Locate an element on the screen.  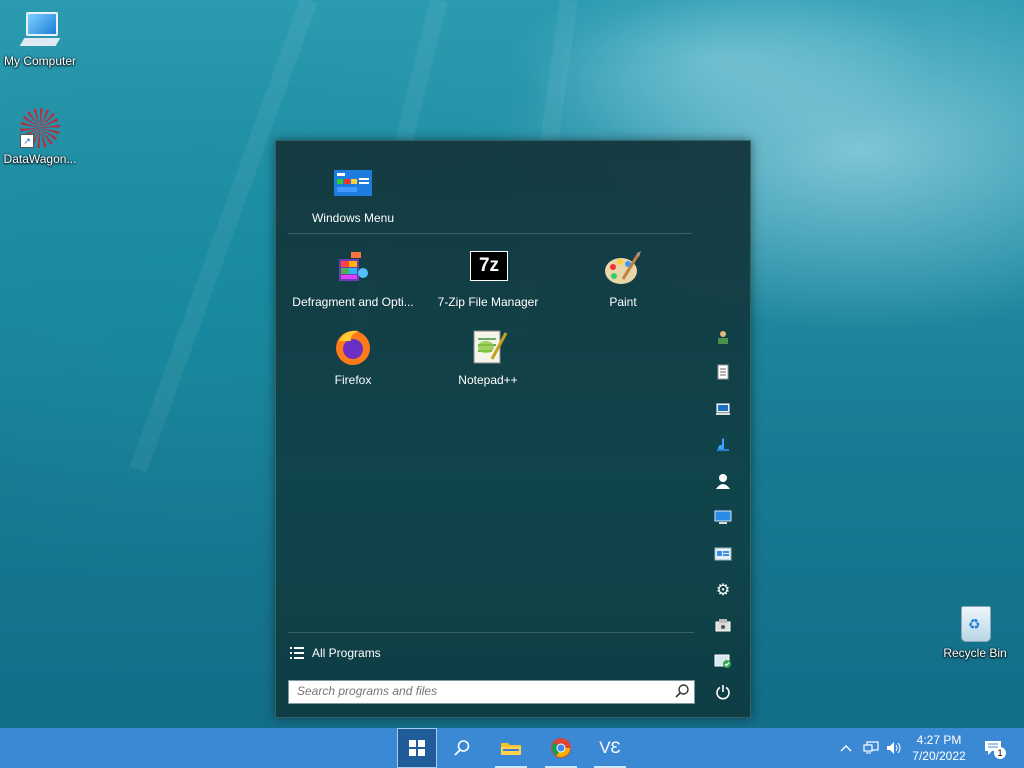
tile-paint: Paint is located at coordinates (623, 279).